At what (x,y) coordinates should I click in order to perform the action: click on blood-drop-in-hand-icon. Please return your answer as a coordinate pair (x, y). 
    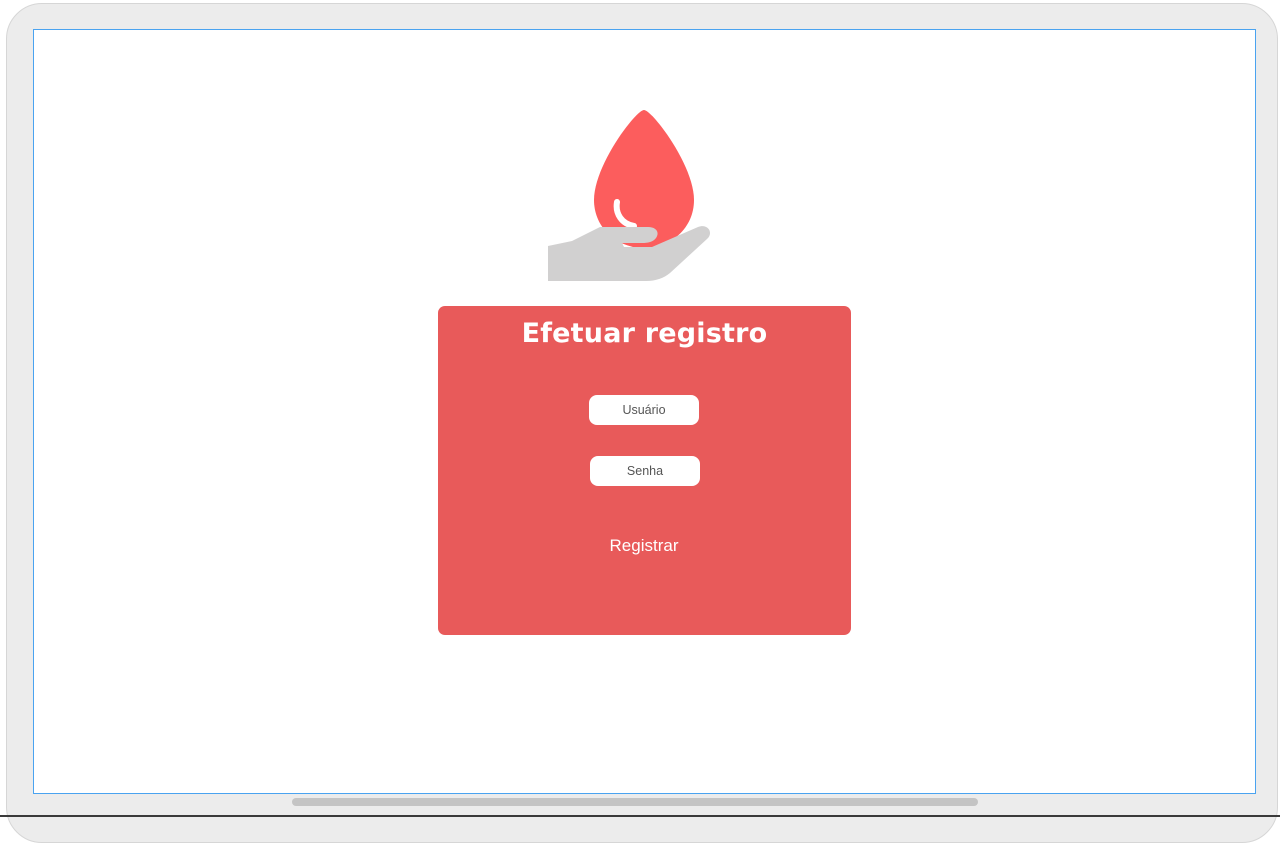
    Looking at the image, I should click on (629, 195).